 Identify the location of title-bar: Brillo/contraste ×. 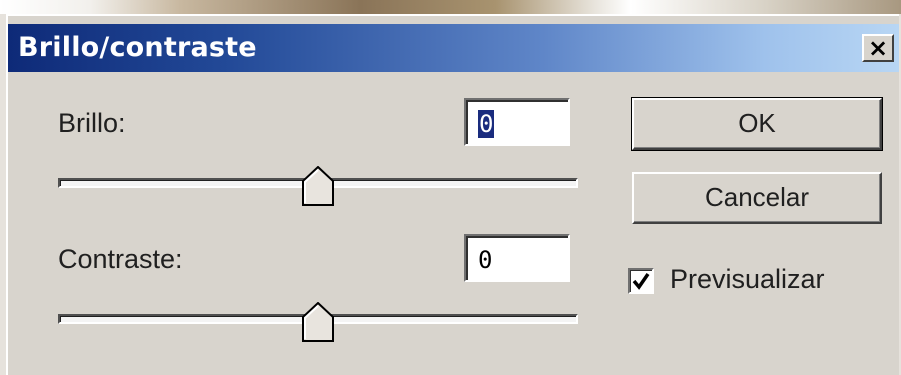
(453, 48).